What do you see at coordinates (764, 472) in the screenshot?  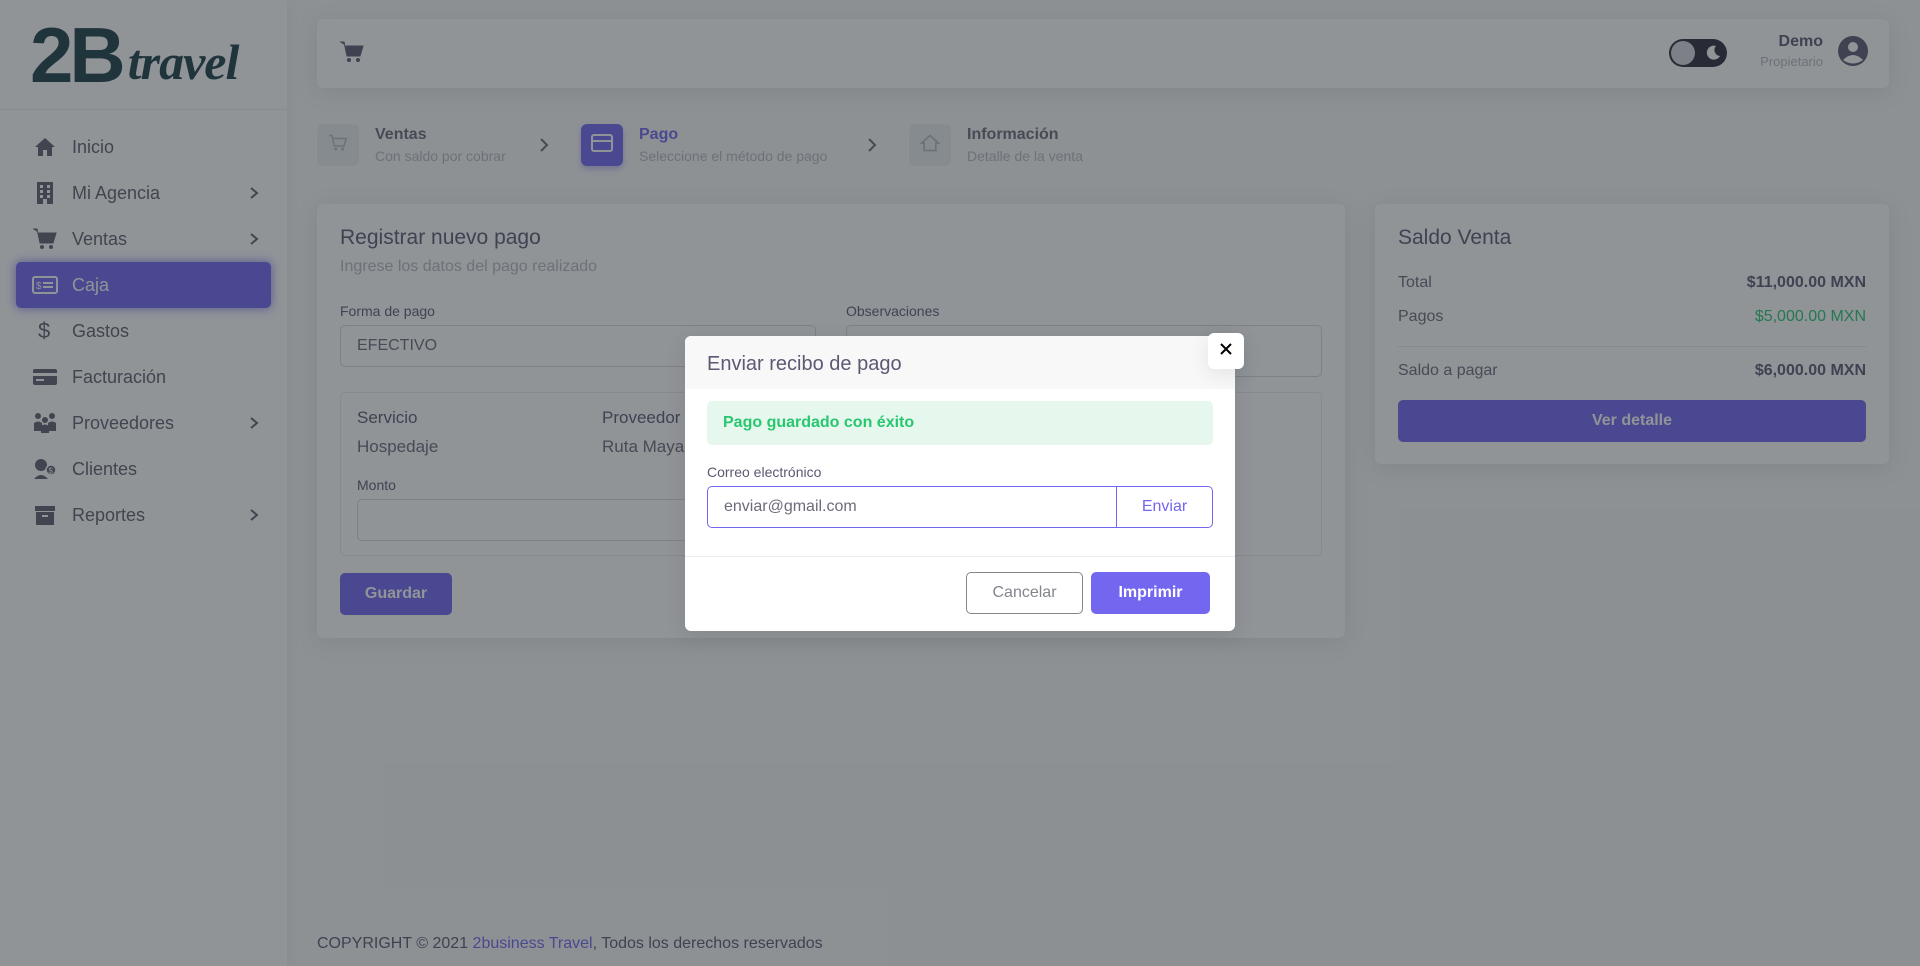 I see `email-label: Correo electrónico` at bounding box center [764, 472].